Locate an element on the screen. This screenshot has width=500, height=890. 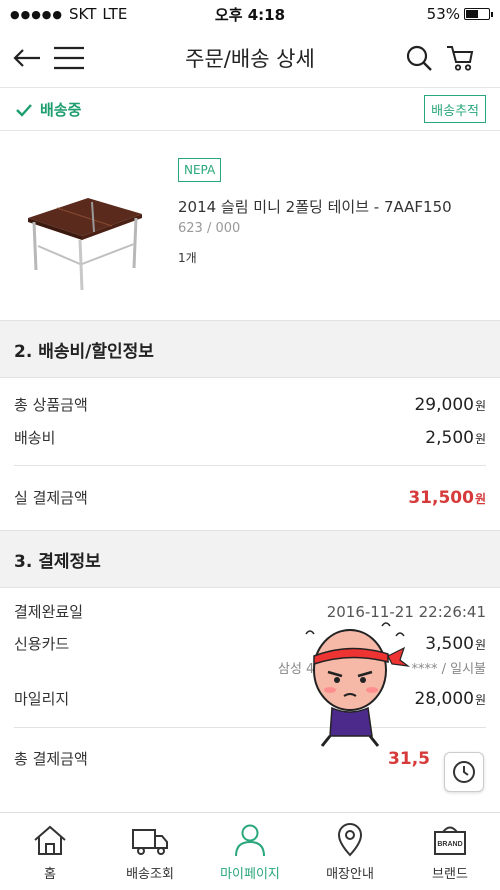
battery-icon is located at coordinates (478, 14).